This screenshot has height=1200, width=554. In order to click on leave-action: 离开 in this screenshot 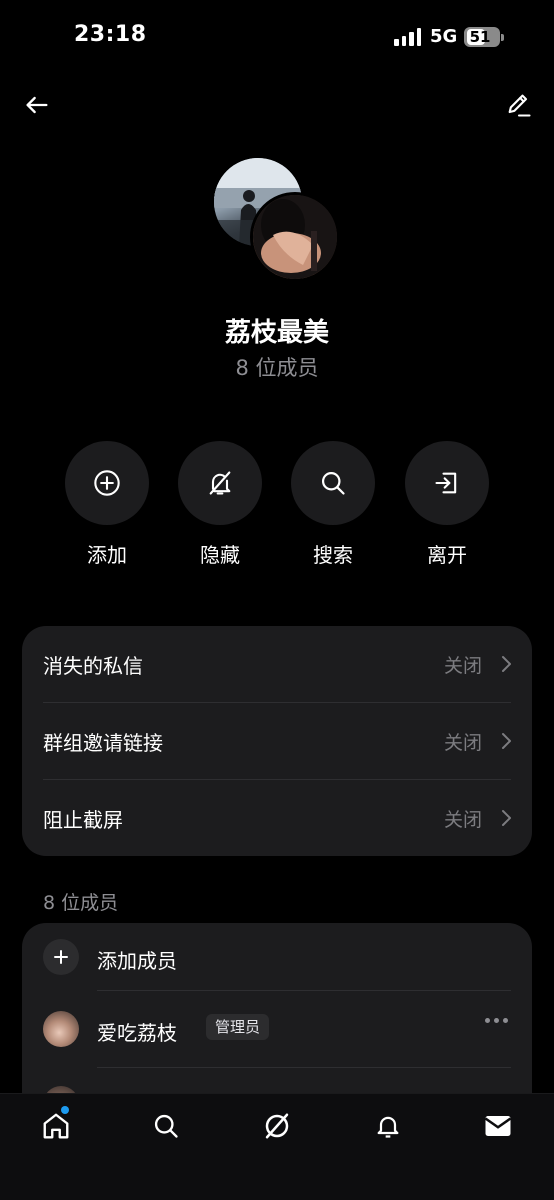, I will do `click(447, 504)`.